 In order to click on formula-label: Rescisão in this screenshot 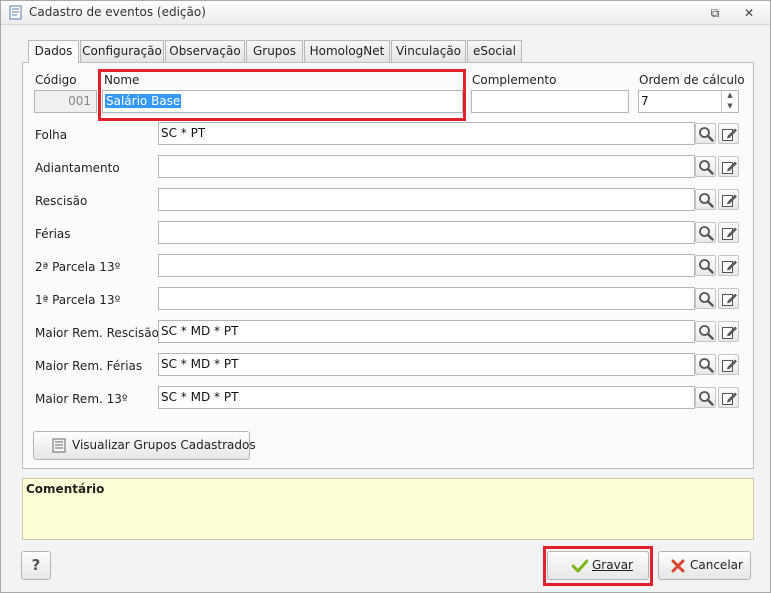, I will do `click(61, 201)`.